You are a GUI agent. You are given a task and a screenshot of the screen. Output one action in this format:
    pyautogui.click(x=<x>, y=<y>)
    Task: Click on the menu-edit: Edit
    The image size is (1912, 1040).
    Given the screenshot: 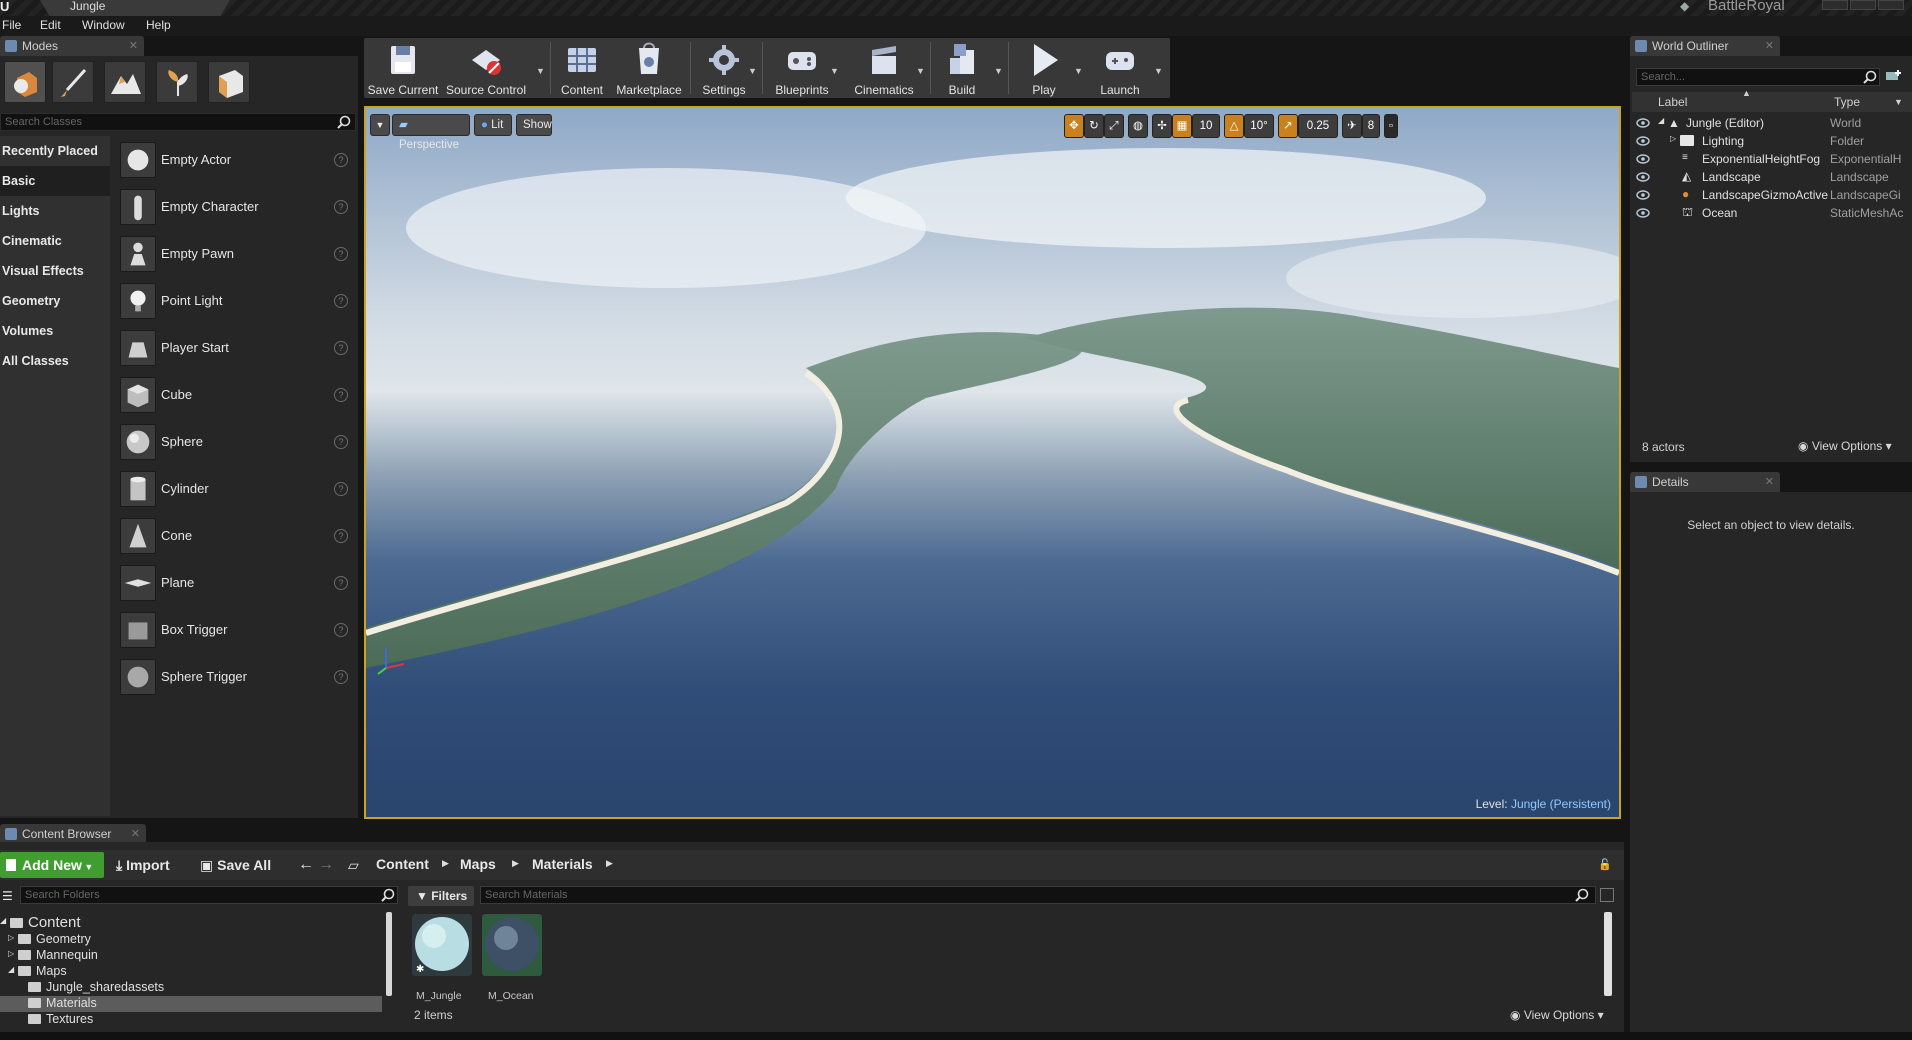 What is the action you would take?
    pyautogui.click(x=50, y=25)
    